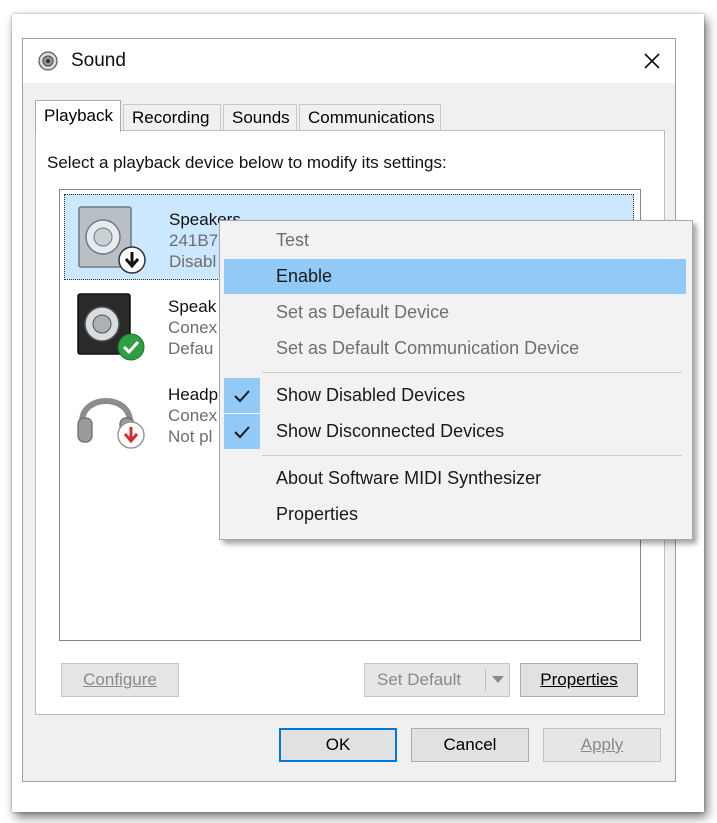  I want to click on menu-item-show-disconnected-devices: Show Disconnected Devices, so click(455, 431).